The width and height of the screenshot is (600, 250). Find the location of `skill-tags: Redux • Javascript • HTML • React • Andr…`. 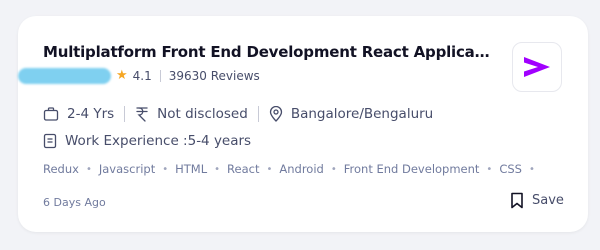

skill-tags: Redux • Javascript • HTML • React • Andr… is located at coordinates (292, 169).